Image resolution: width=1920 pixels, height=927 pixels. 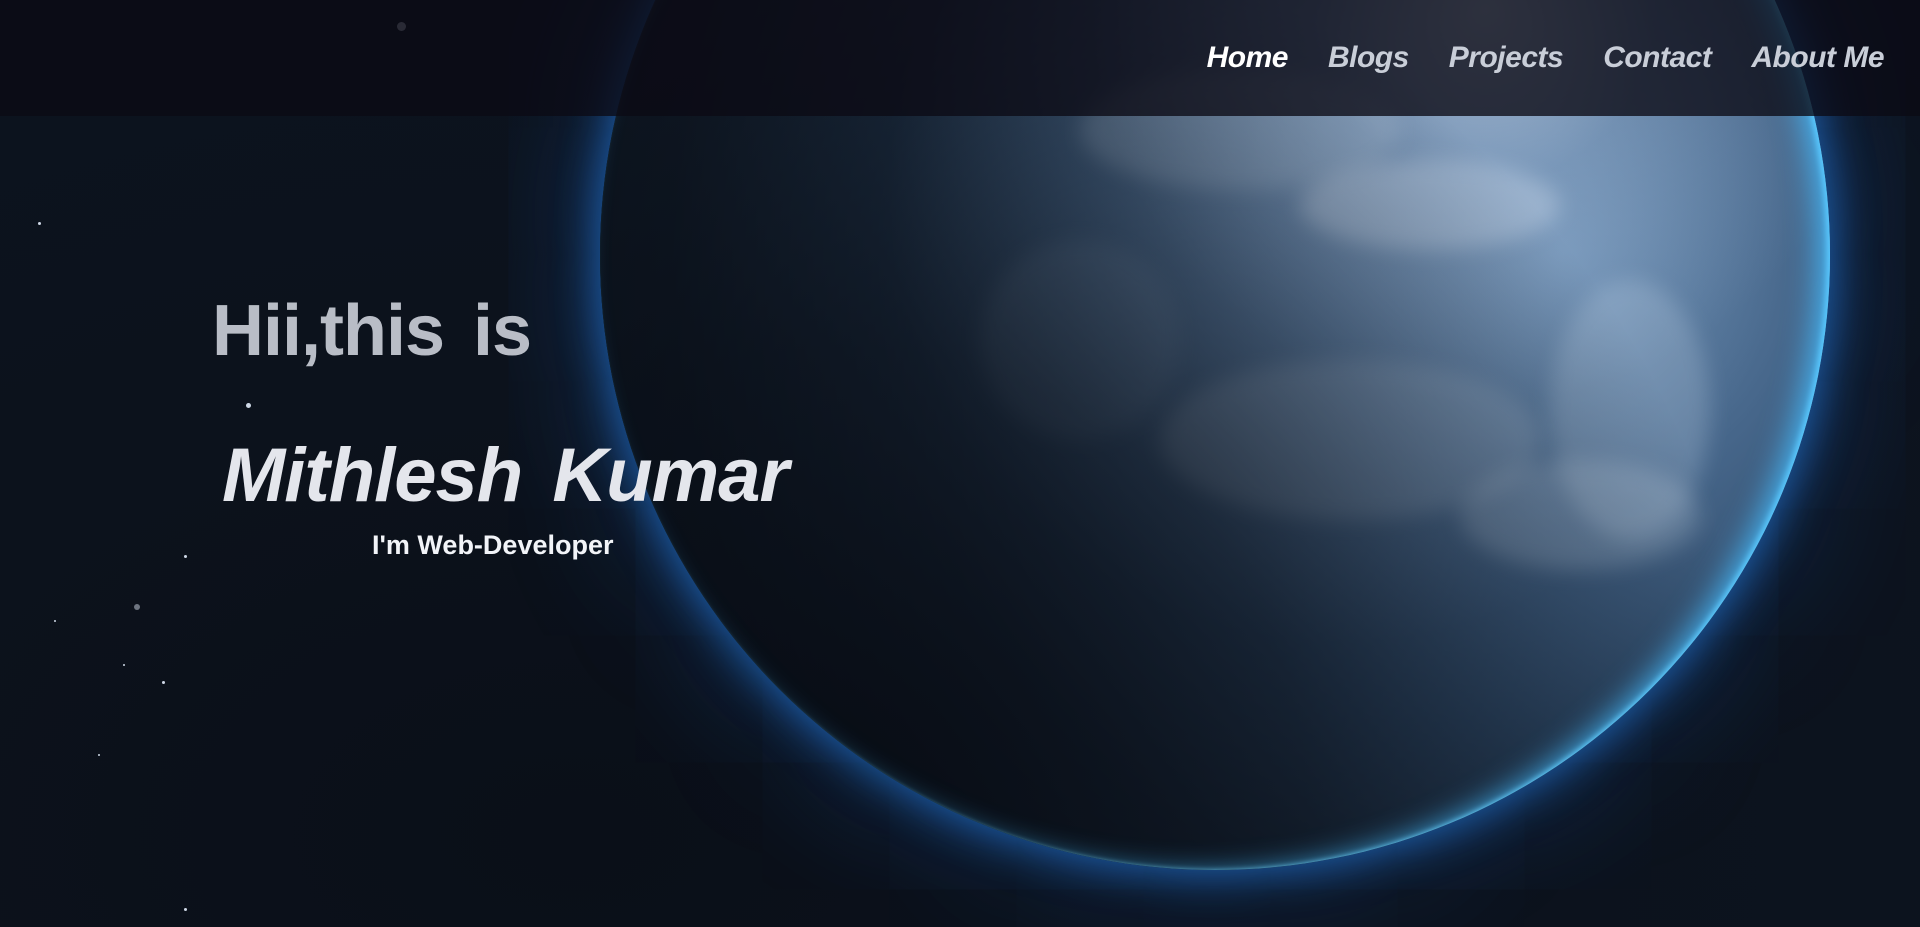 What do you see at coordinates (1506, 58) in the screenshot?
I see `nav-link-projects: Projects` at bounding box center [1506, 58].